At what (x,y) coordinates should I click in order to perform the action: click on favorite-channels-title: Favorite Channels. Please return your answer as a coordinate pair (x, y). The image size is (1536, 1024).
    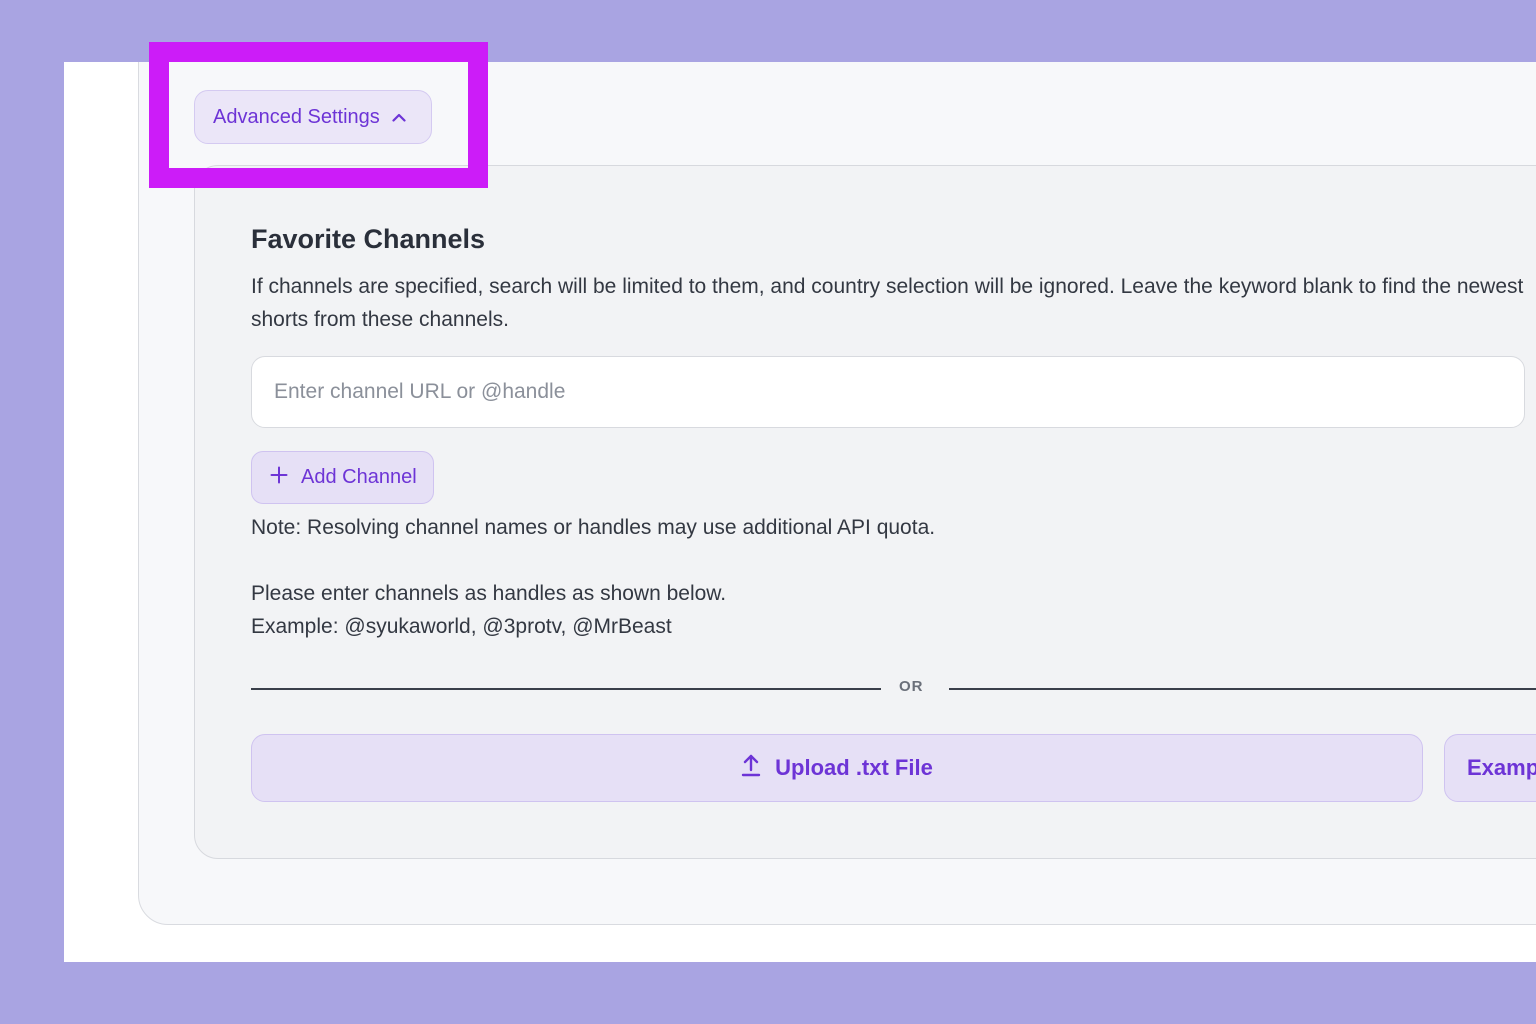
    Looking at the image, I should click on (368, 239).